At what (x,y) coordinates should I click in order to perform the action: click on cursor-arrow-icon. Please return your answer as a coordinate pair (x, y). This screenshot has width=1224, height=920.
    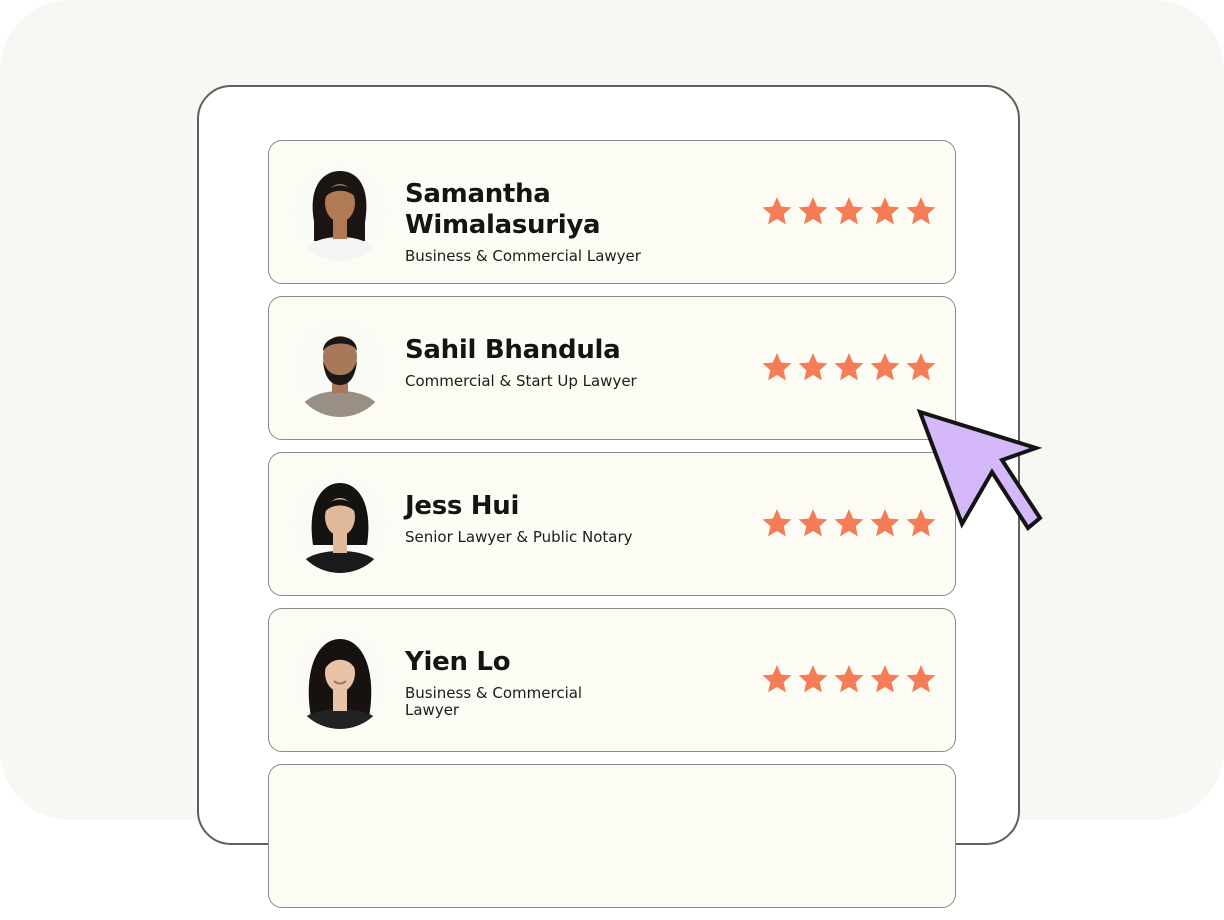
    Looking at the image, I should click on (979, 469).